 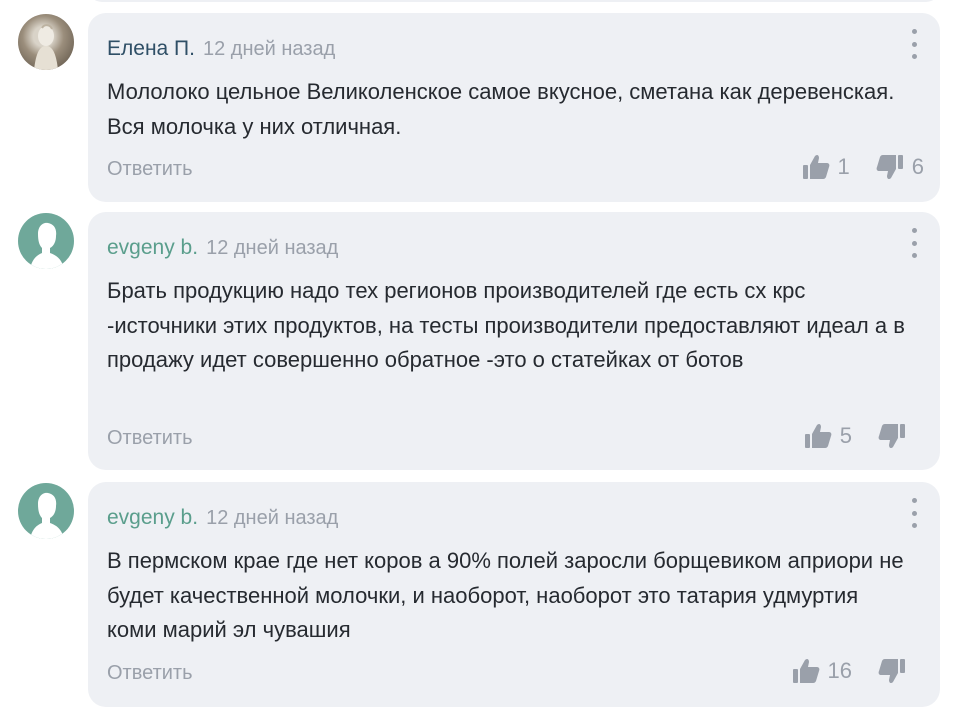 I want to click on statue-photo-icon, so click(x=46, y=47).